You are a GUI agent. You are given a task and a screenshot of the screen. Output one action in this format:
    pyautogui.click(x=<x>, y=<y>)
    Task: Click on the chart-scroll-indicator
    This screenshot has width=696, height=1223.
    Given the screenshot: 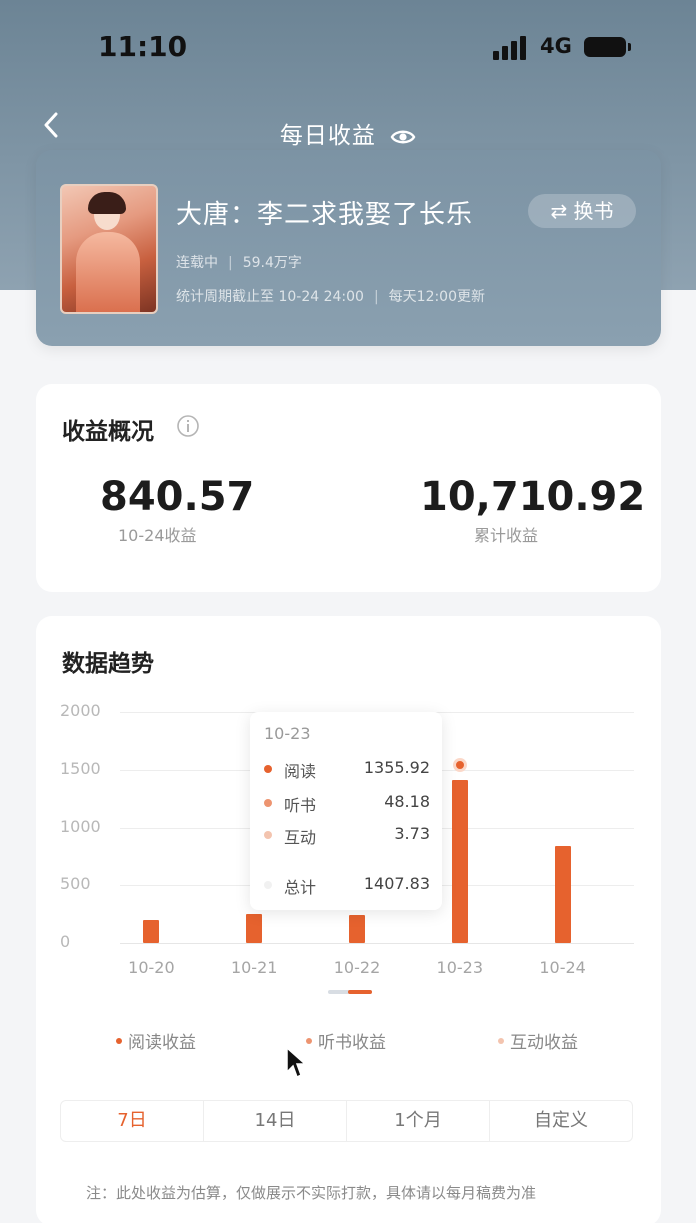 What is the action you would take?
    pyautogui.click(x=350, y=992)
    